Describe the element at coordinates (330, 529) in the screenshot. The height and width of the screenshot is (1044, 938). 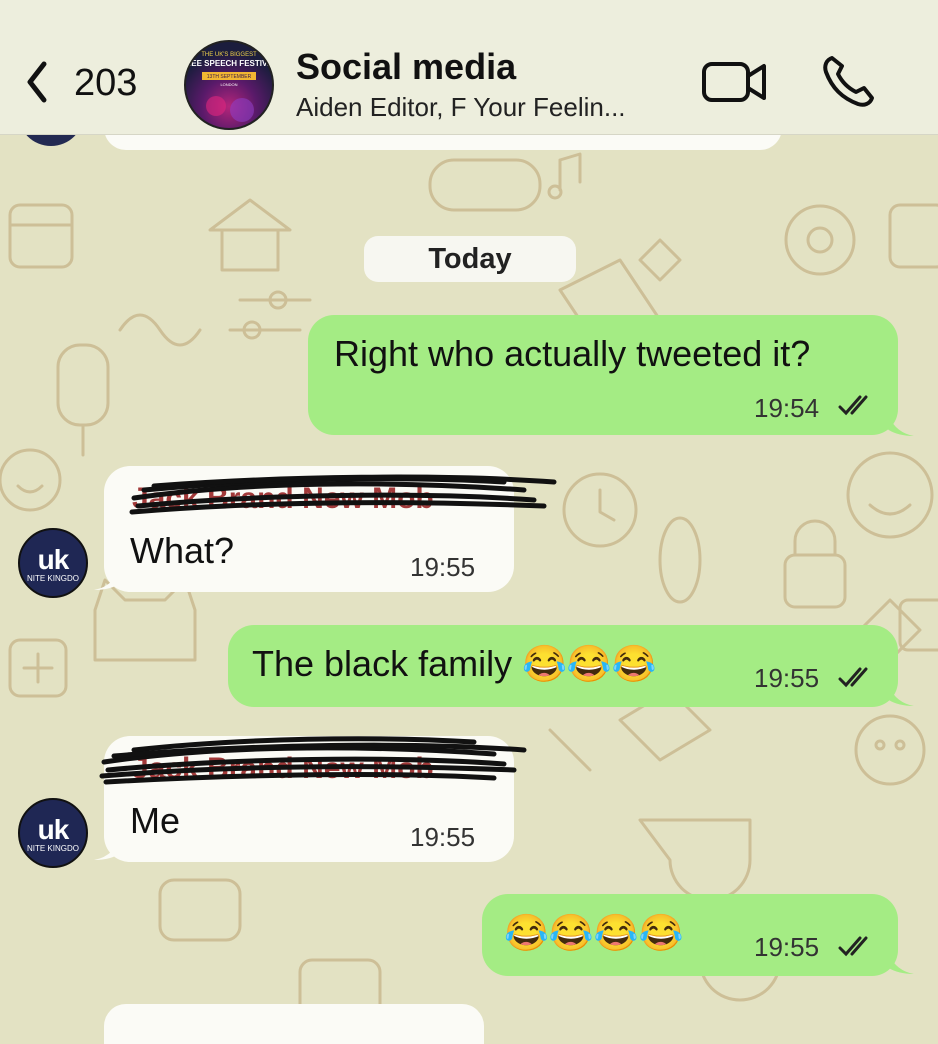
I see `message-bubble-incoming: Jack Brand New Mob What? 19:55` at that location.